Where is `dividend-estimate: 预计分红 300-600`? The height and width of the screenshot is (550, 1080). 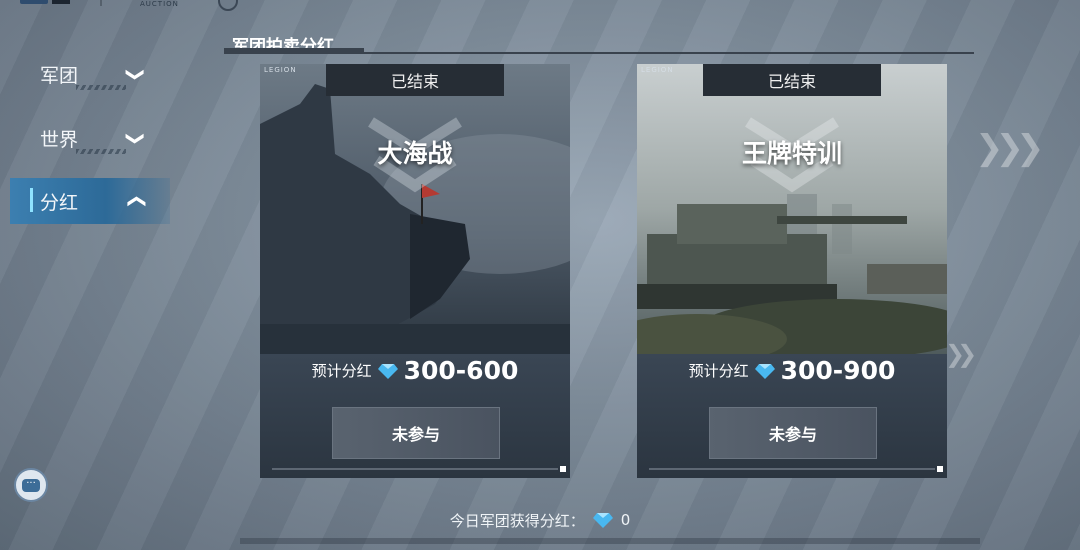
dividend-estimate: 预计分红 300-600 is located at coordinates (415, 370).